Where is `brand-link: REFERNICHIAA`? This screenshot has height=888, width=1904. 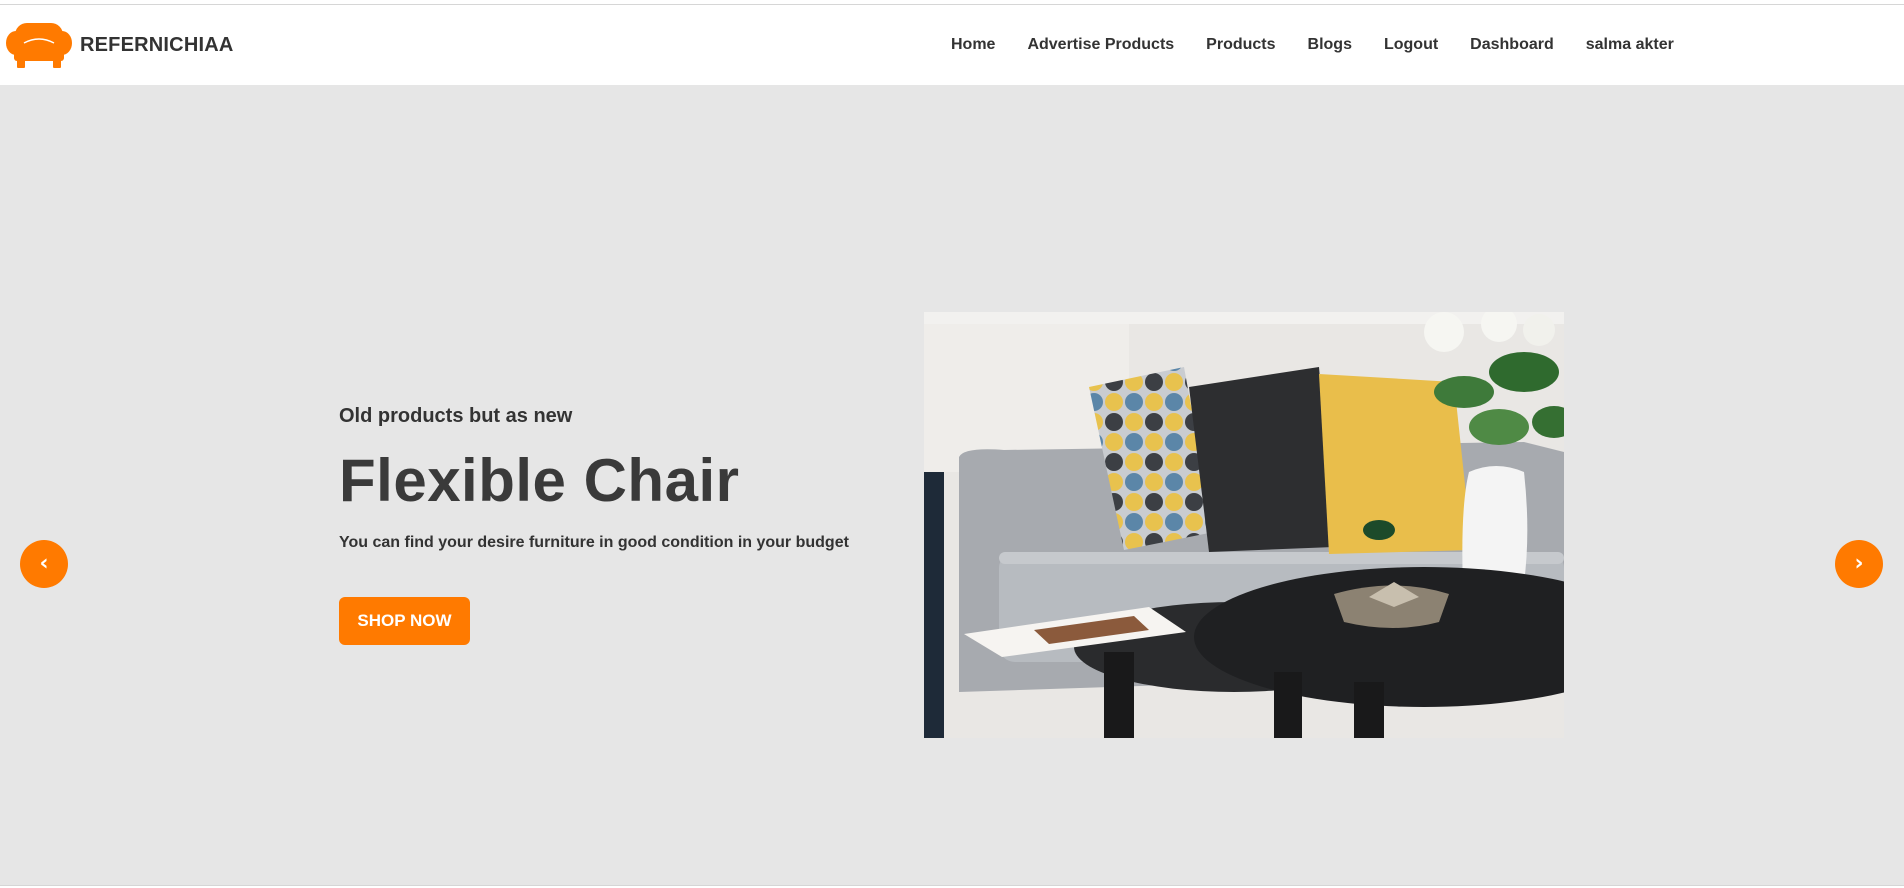 brand-link: REFERNICHIAA is located at coordinates (120, 45).